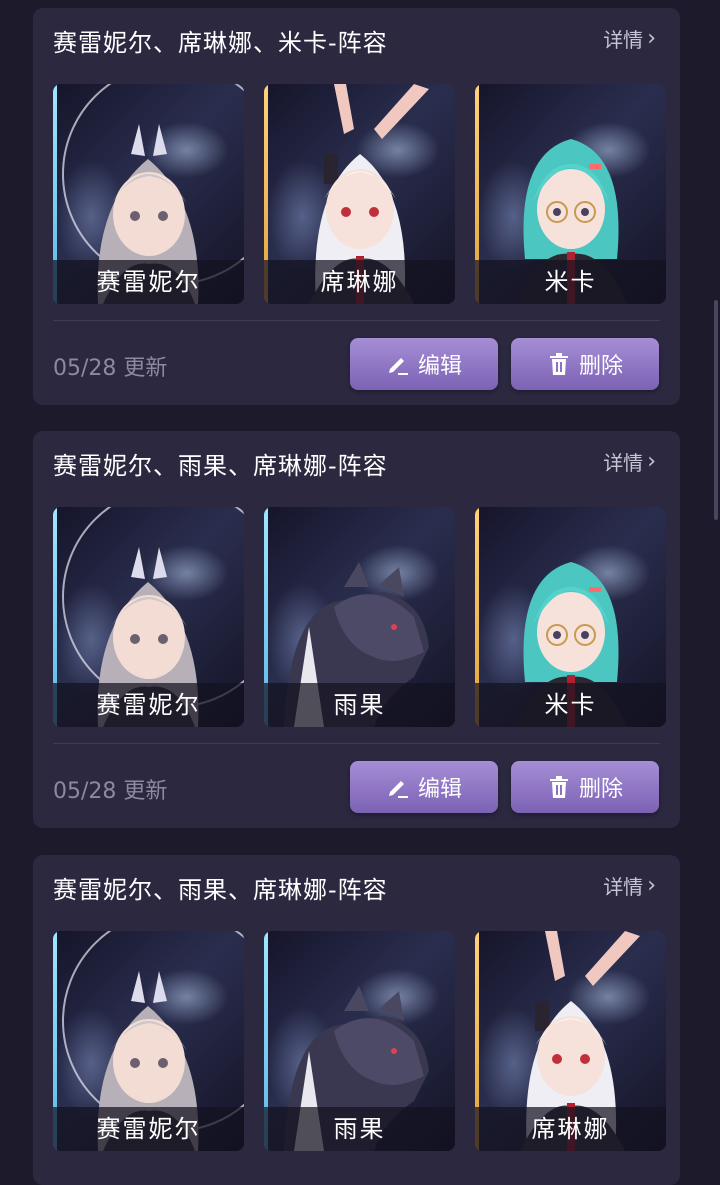  Describe the element at coordinates (716, 410) in the screenshot. I see `scrollbar` at that location.